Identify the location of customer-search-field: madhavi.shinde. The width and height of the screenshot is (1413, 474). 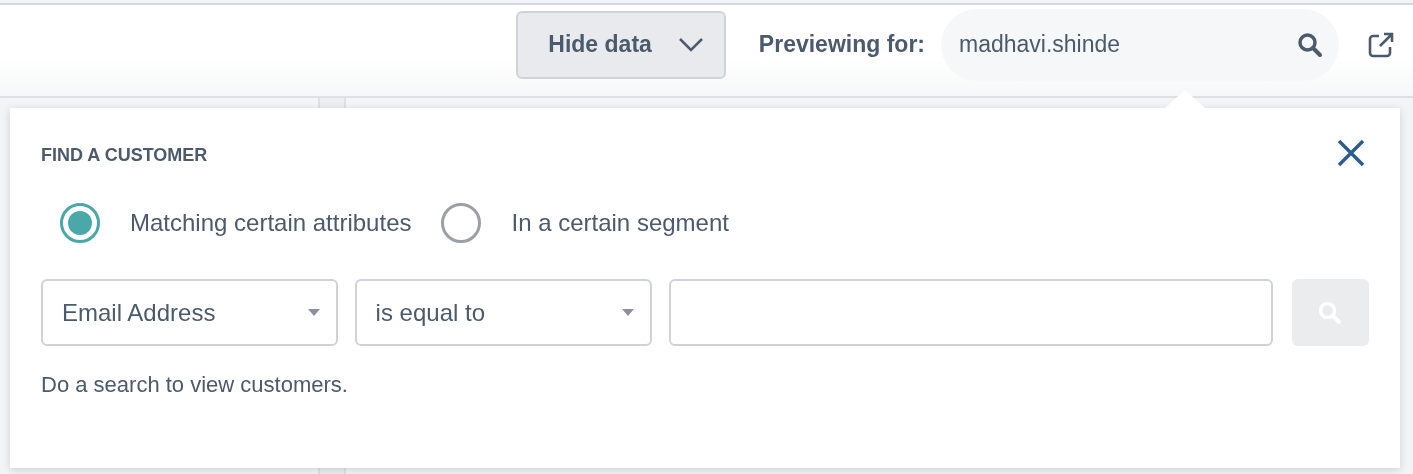
(1140, 44).